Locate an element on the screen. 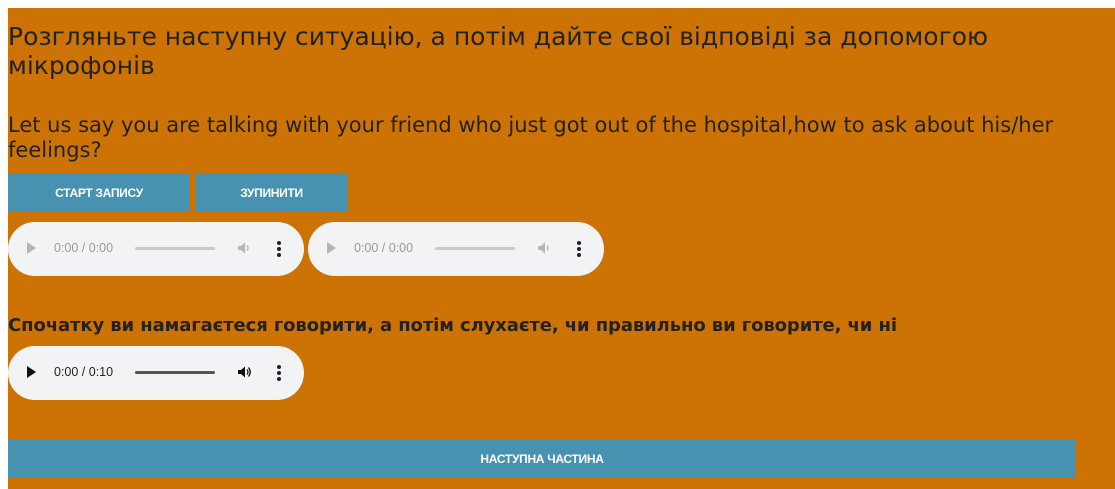 Image resolution: width=1115 pixels, height=489 pixels. recording-audio-player-1: 0:00 / 0:00 is located at coordinates (156, 249).